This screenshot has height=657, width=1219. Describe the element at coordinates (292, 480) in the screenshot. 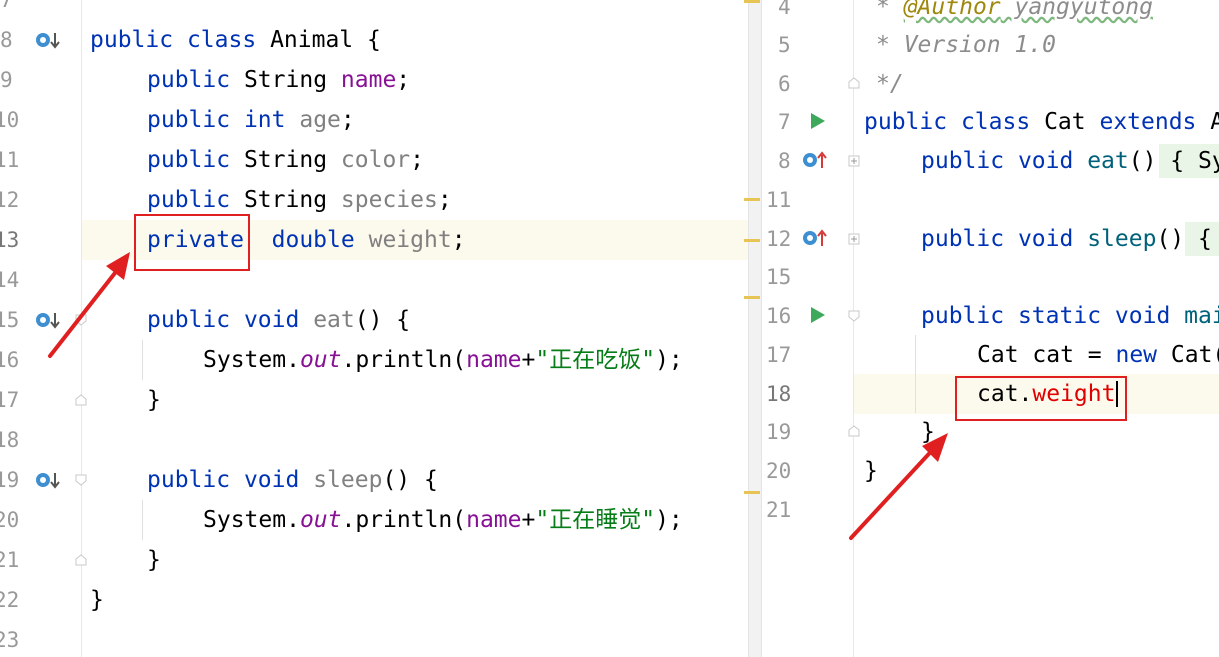

I see `code-line: public void sleep() {` at that location.